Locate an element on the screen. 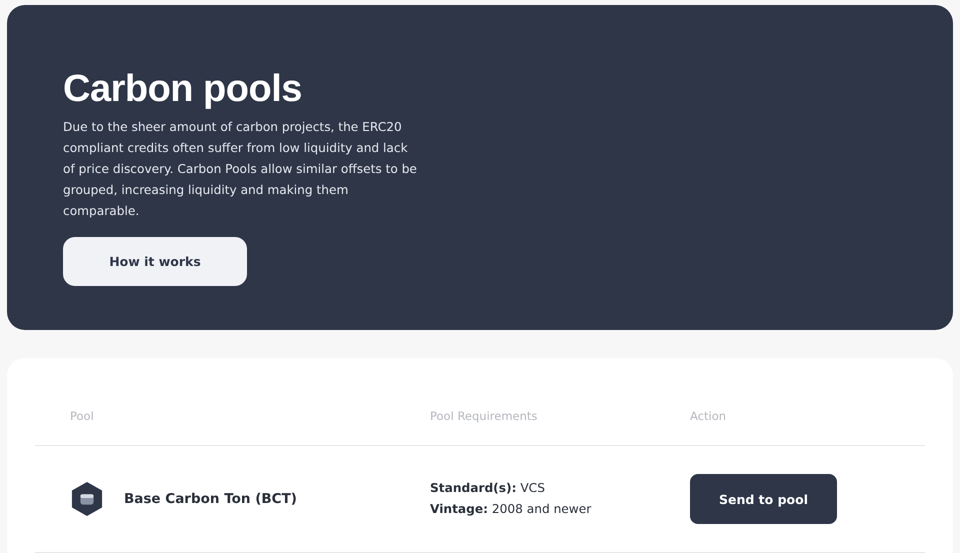 This screenshot has height=553, width=960. column-header: Action is located at coordinates (709, 415).